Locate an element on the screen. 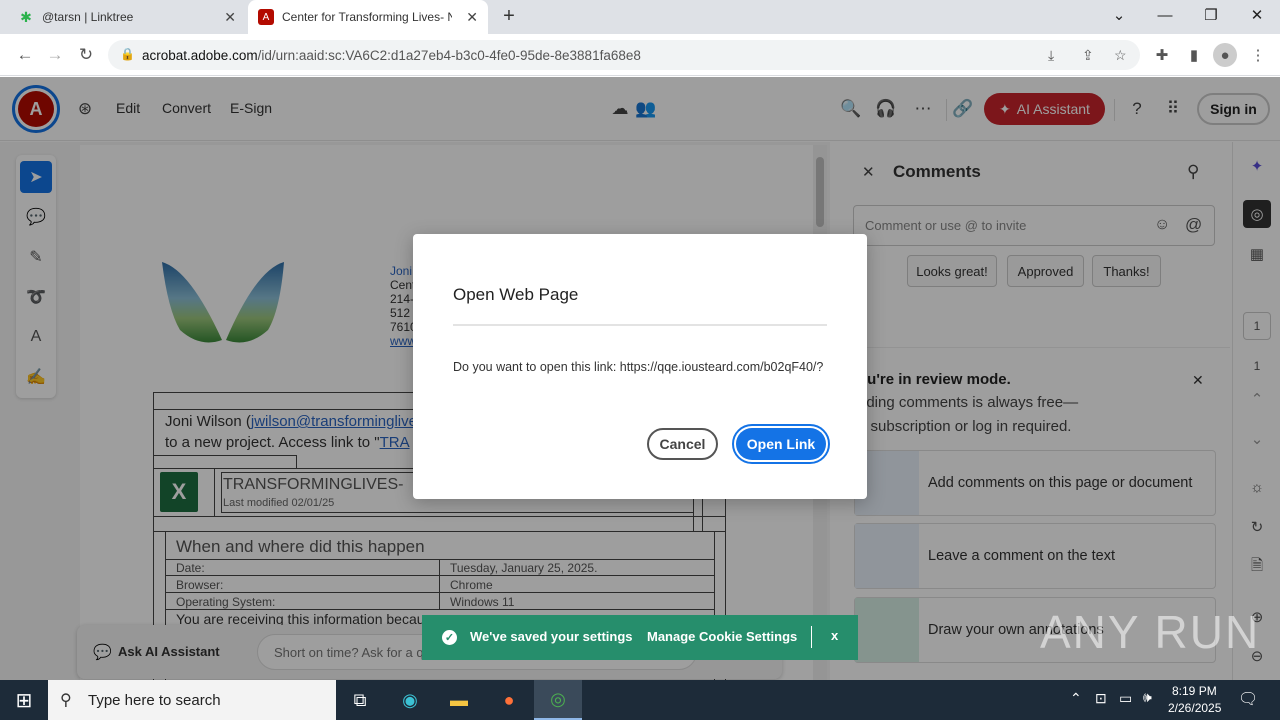  manage-cookie-link: Manage Cookie Settings is located at coordinates (722, 636).